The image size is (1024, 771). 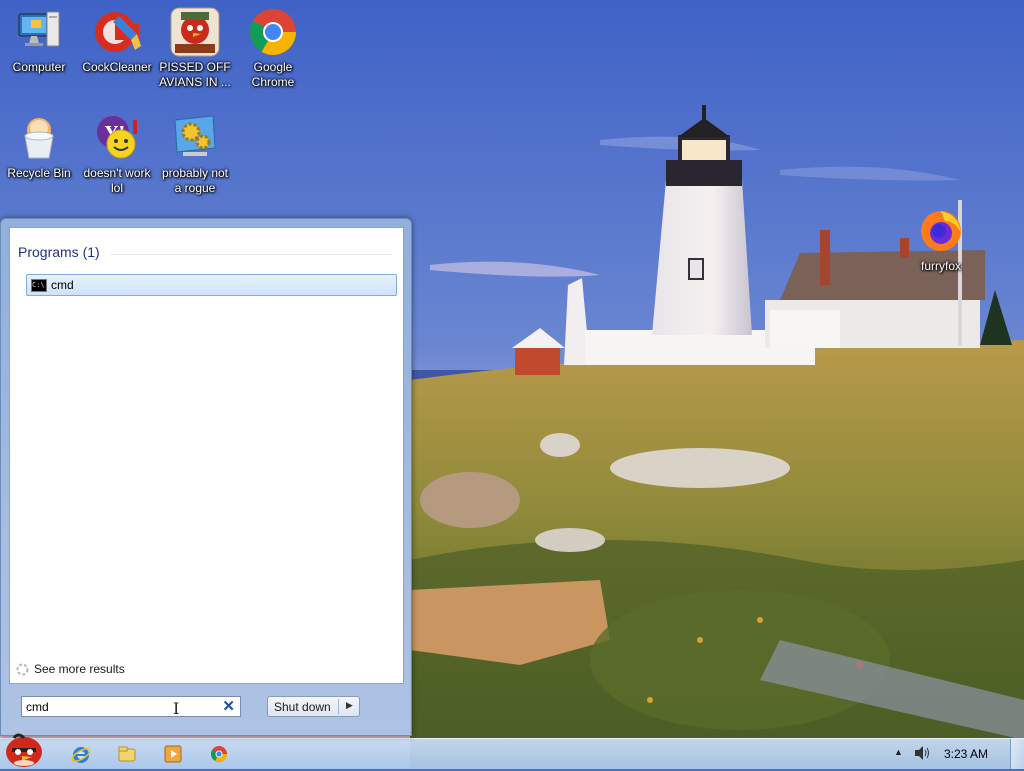 I want to click on volume-icon, so click(x=922, y=753).